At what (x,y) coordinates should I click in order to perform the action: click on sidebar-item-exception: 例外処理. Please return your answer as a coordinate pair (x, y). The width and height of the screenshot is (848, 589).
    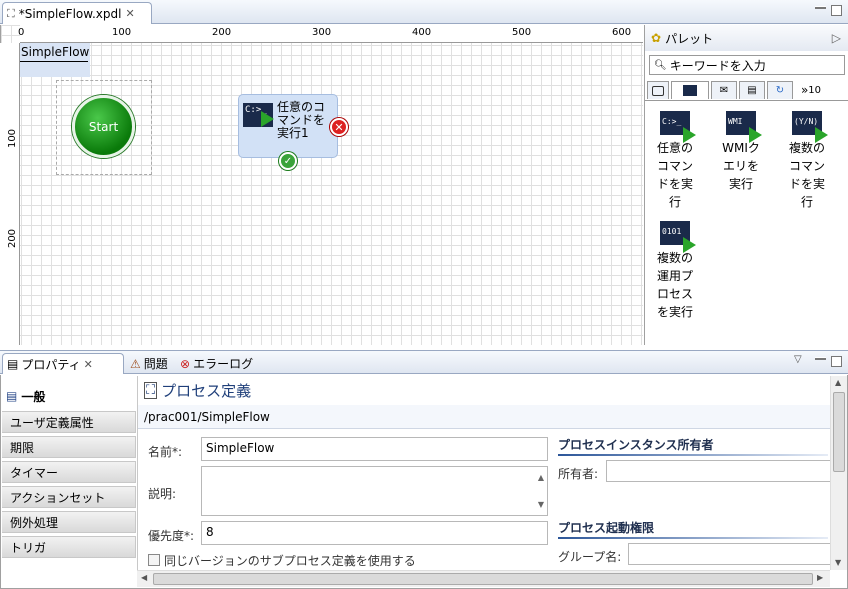
    Looking at the image, I should click on (69, 522).